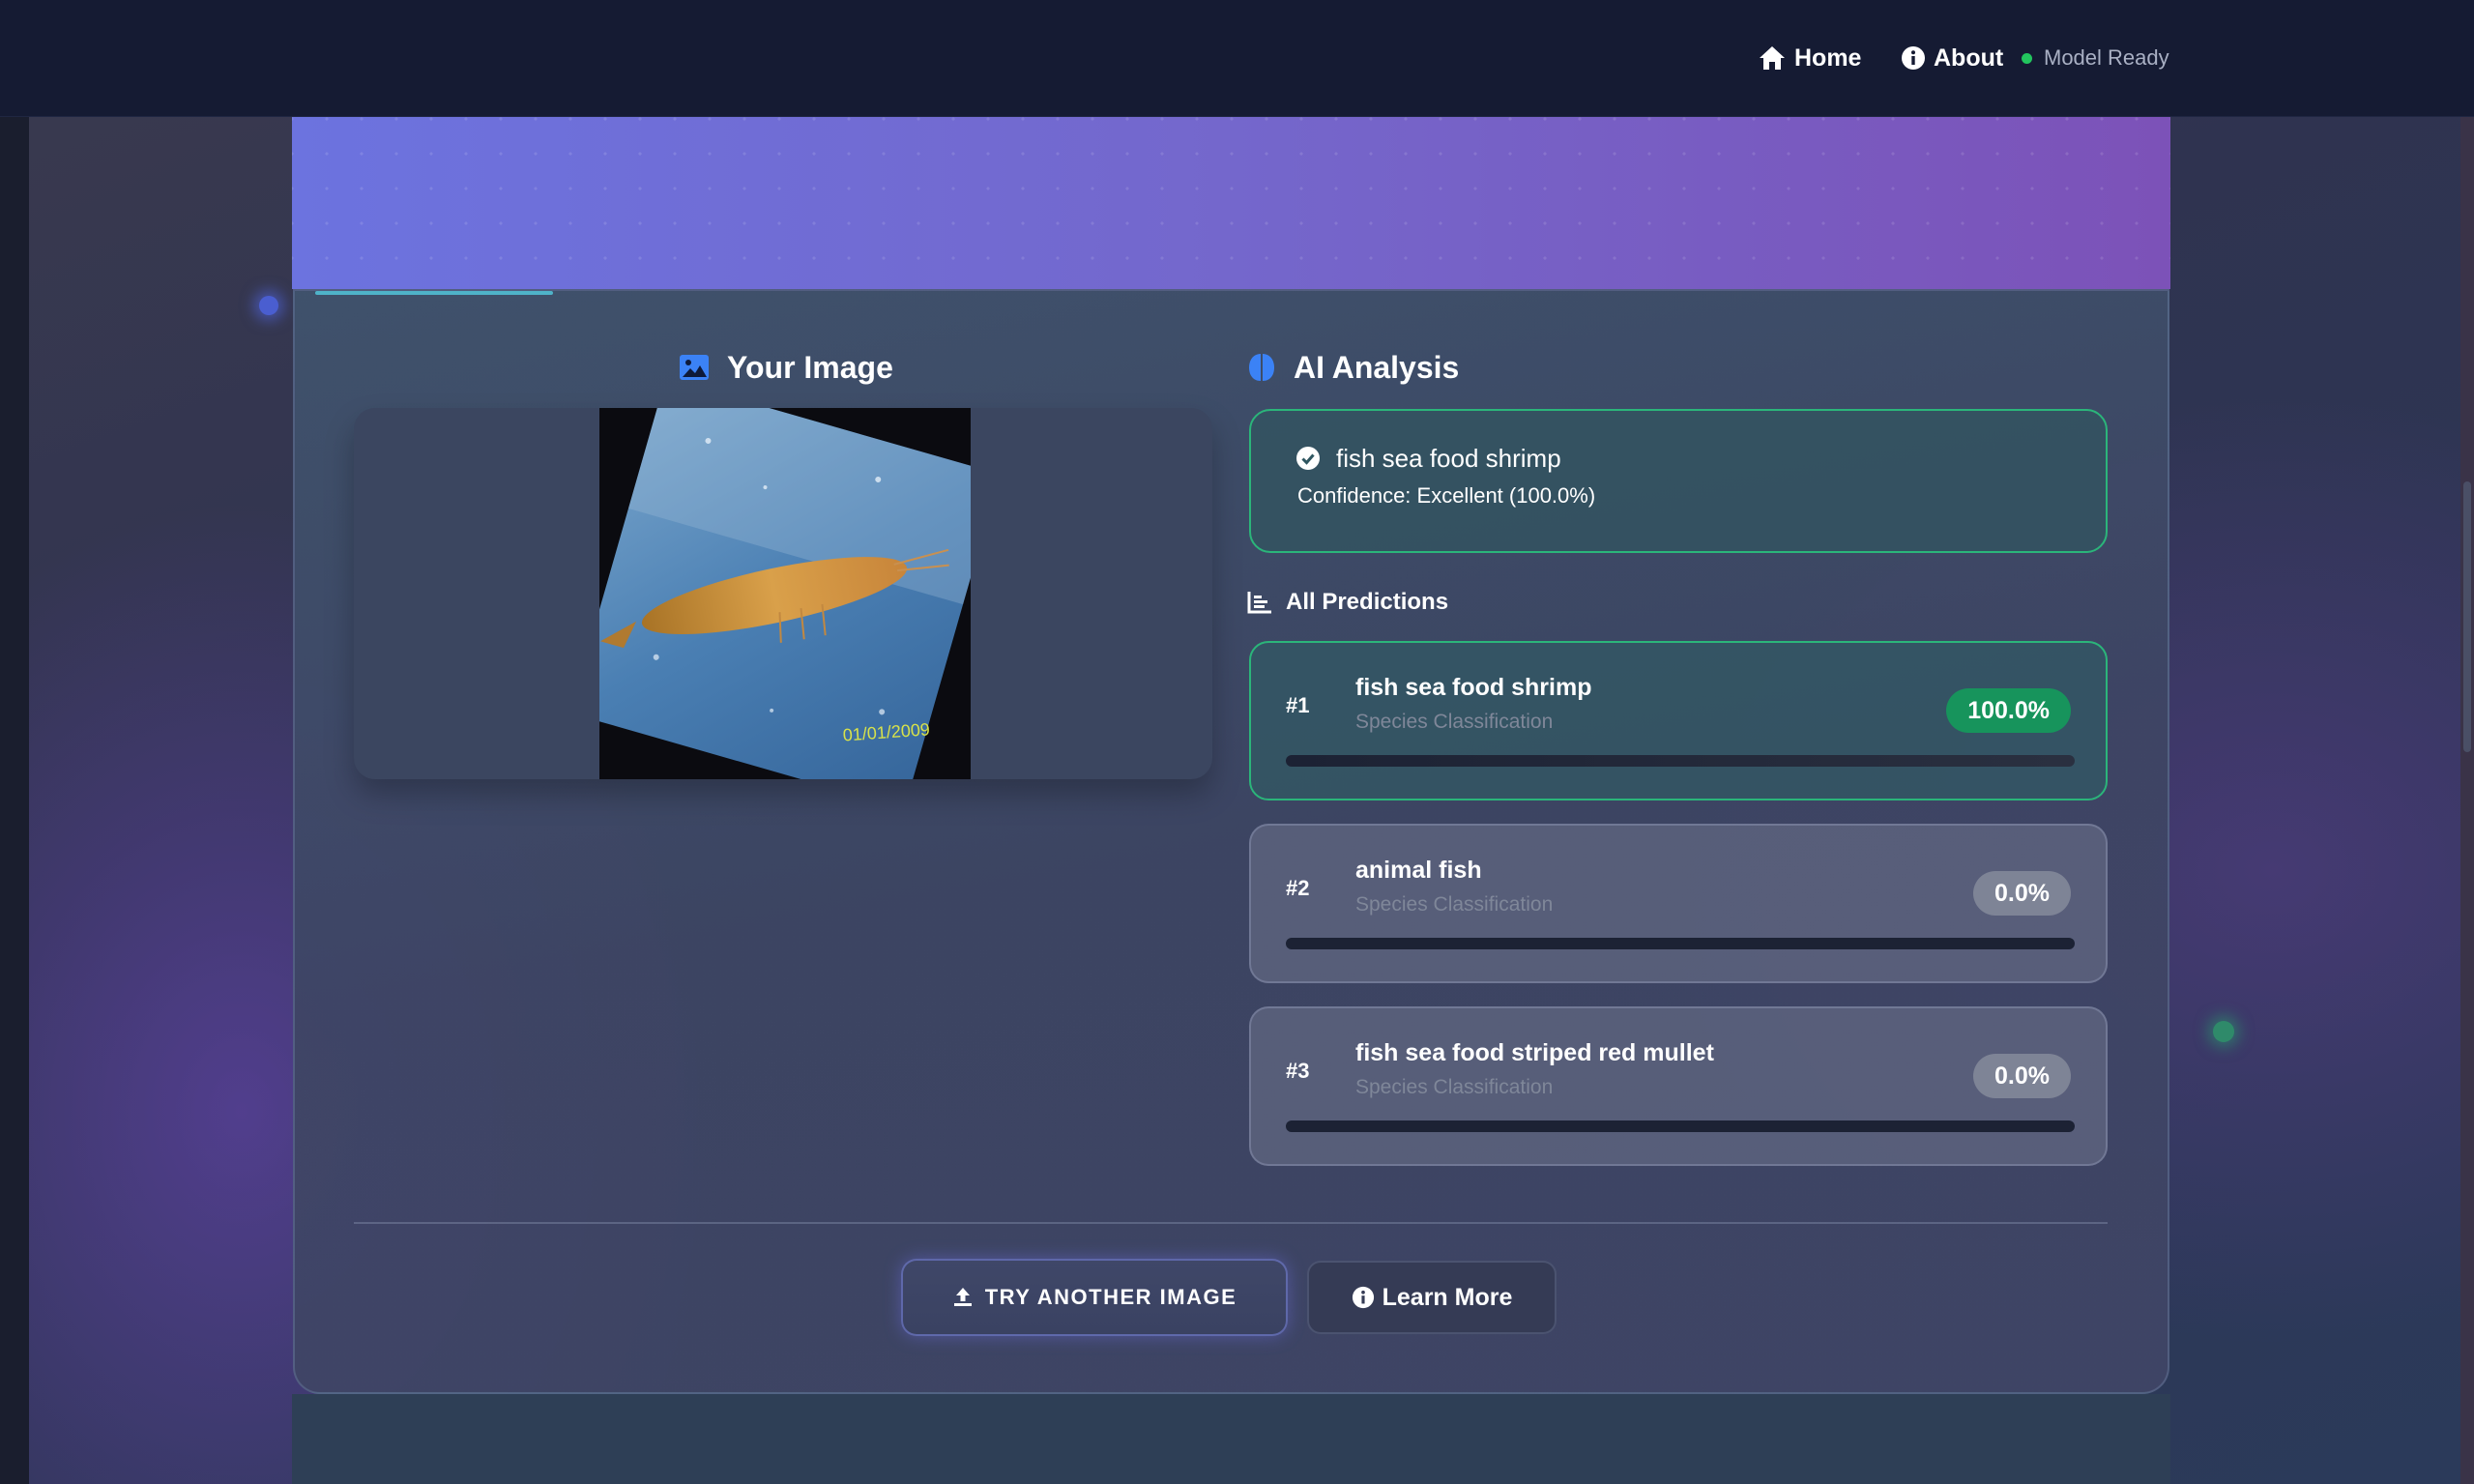 This screenshot has width=2474, height=1484. Describe the element at coordinates (1377, 367) in the screenshot. I see `ai-analysis-title: AI Analysis` at that location.